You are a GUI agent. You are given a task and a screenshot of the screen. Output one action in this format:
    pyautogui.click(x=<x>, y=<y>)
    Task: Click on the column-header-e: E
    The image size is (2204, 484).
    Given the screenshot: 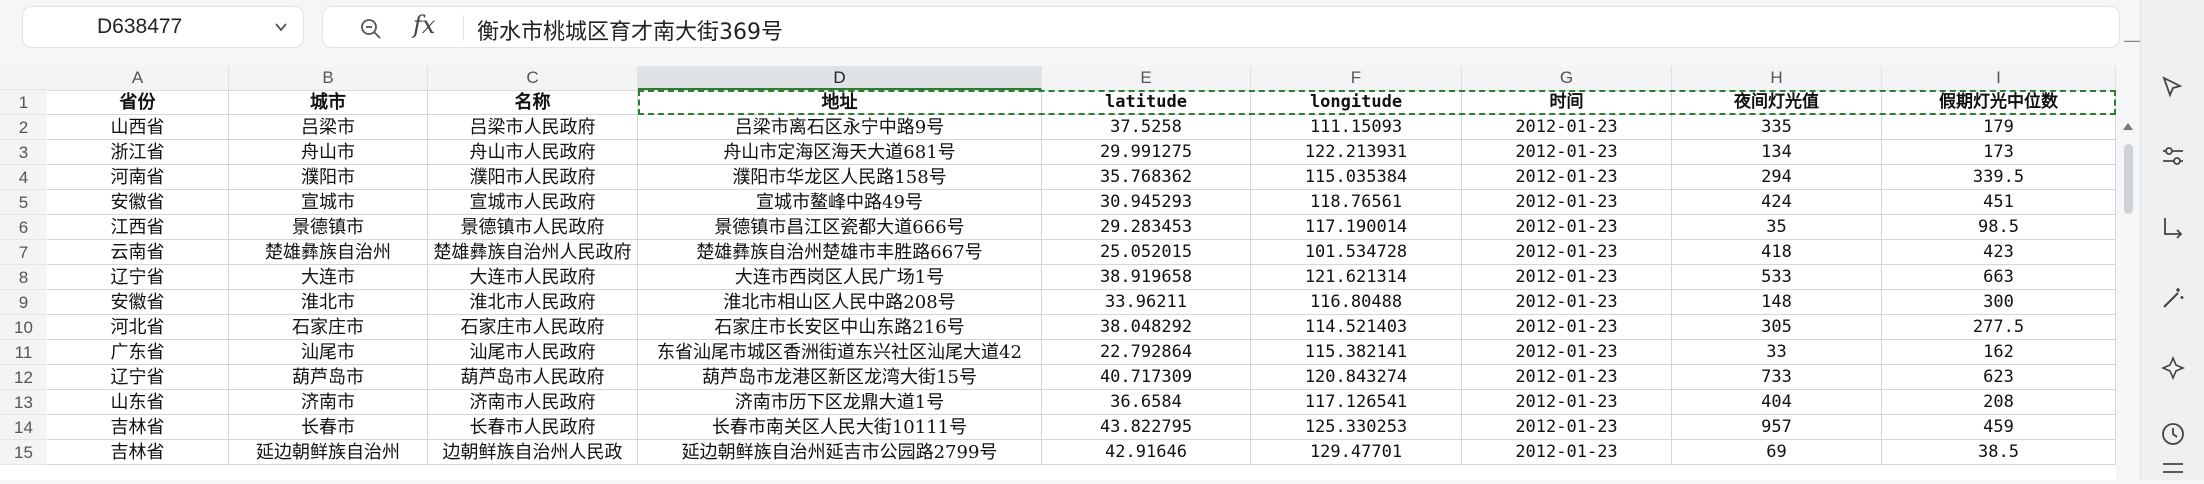 What is the action you would take?
    pyautogui.click(x=1146, y=78)
    